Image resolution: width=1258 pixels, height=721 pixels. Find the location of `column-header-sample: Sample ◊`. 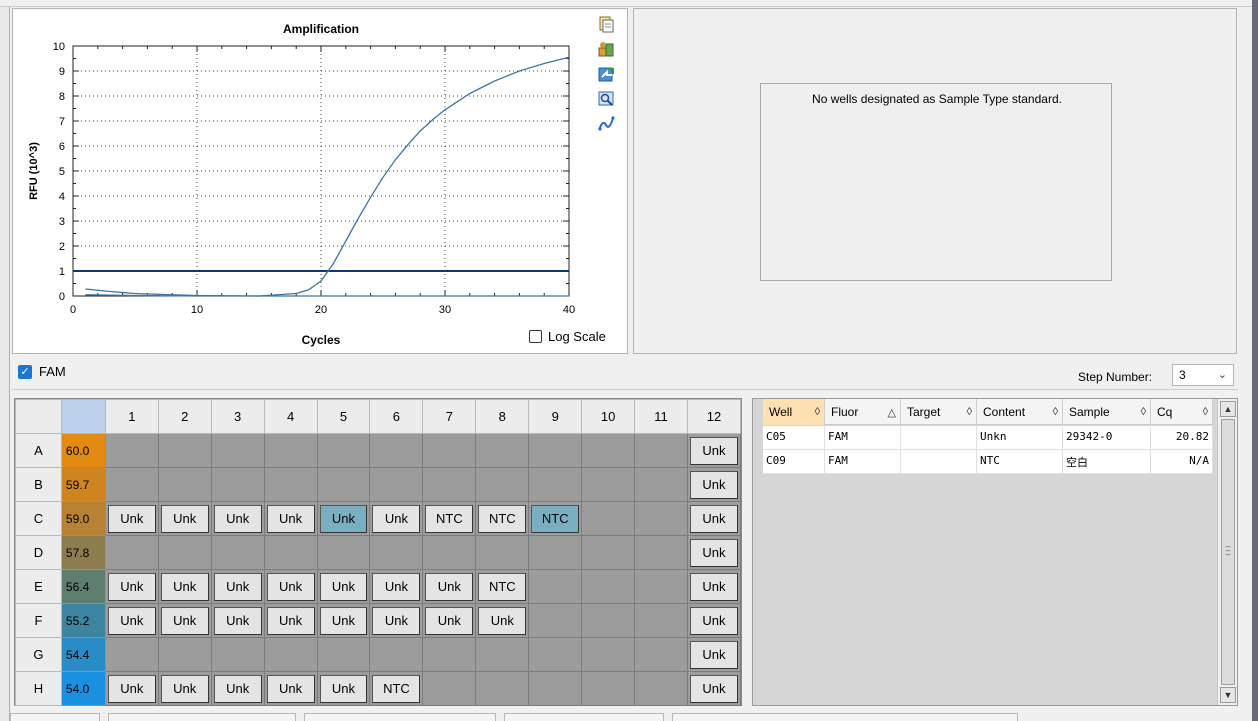

column-header-sample: Sample ◊ is located at coordinates (1107, 412).